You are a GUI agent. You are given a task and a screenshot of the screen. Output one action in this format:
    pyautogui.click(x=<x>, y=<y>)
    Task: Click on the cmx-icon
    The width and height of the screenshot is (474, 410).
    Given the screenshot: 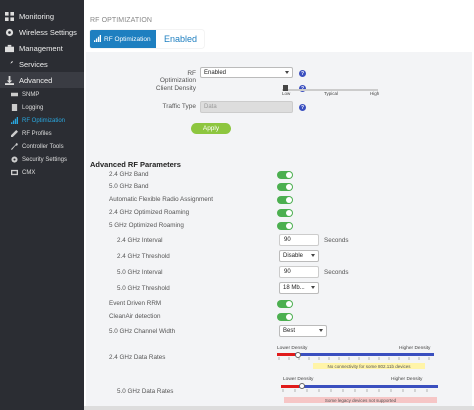 What is the action you would take?
    pyautogui.click(x=14, y=173)
    